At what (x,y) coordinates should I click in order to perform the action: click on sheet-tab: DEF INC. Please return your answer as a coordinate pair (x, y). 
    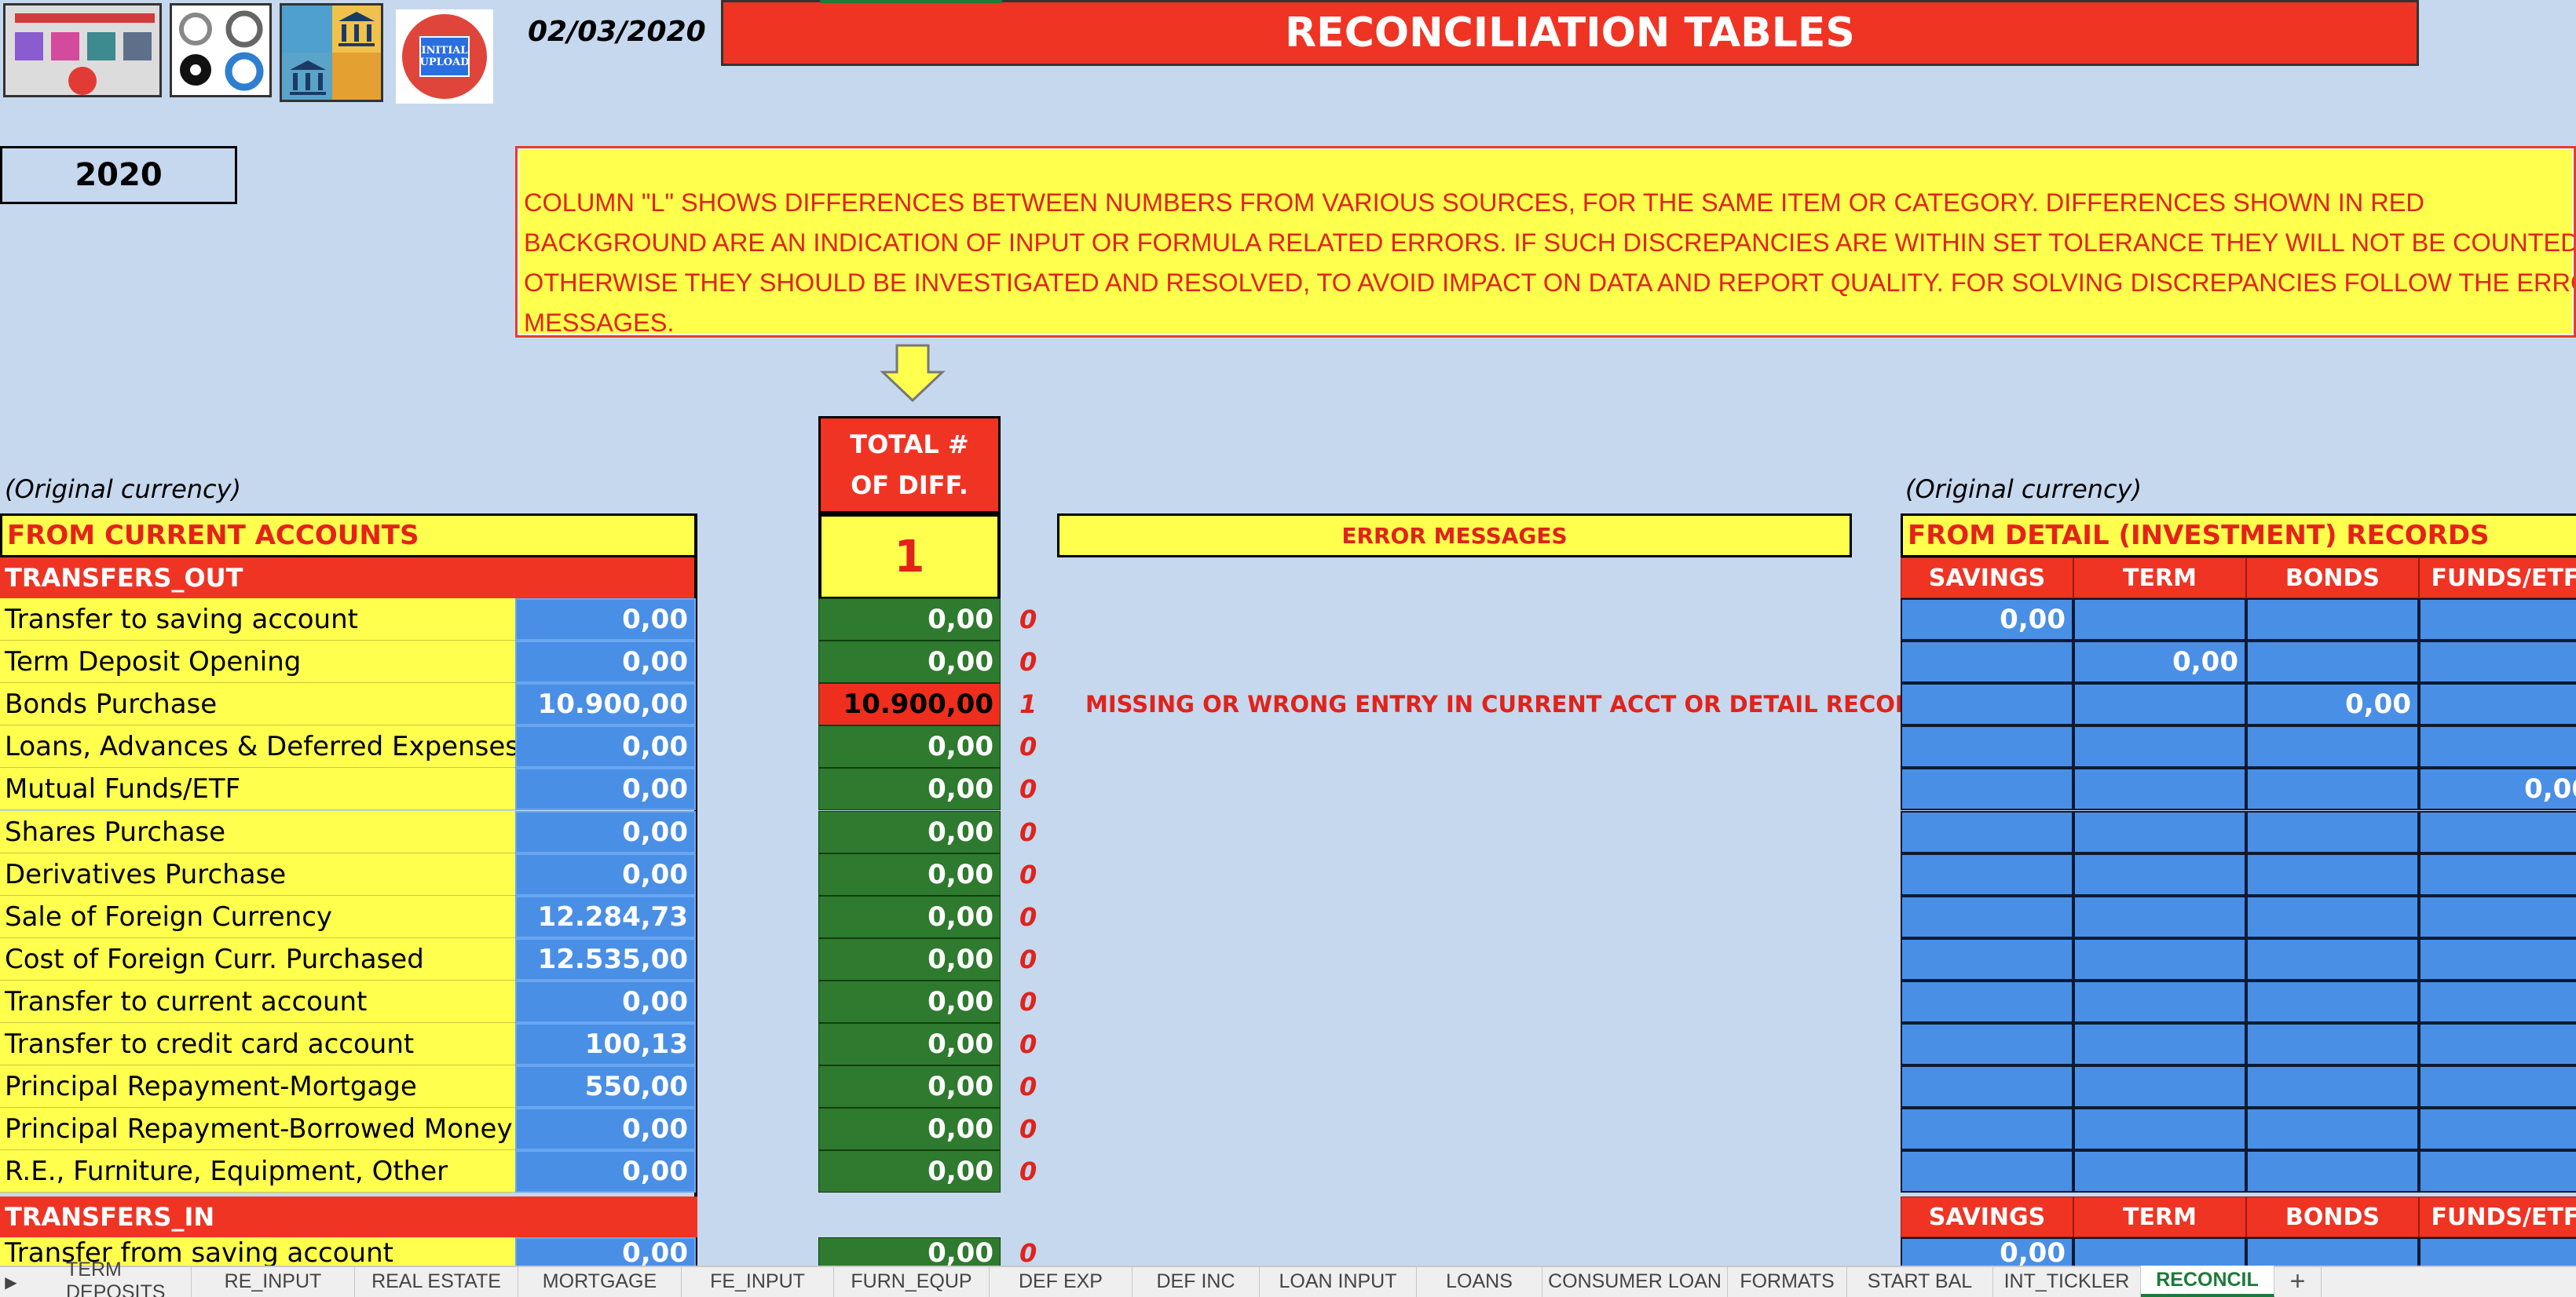
    Looking at the image, I should click on (1196, 1281).